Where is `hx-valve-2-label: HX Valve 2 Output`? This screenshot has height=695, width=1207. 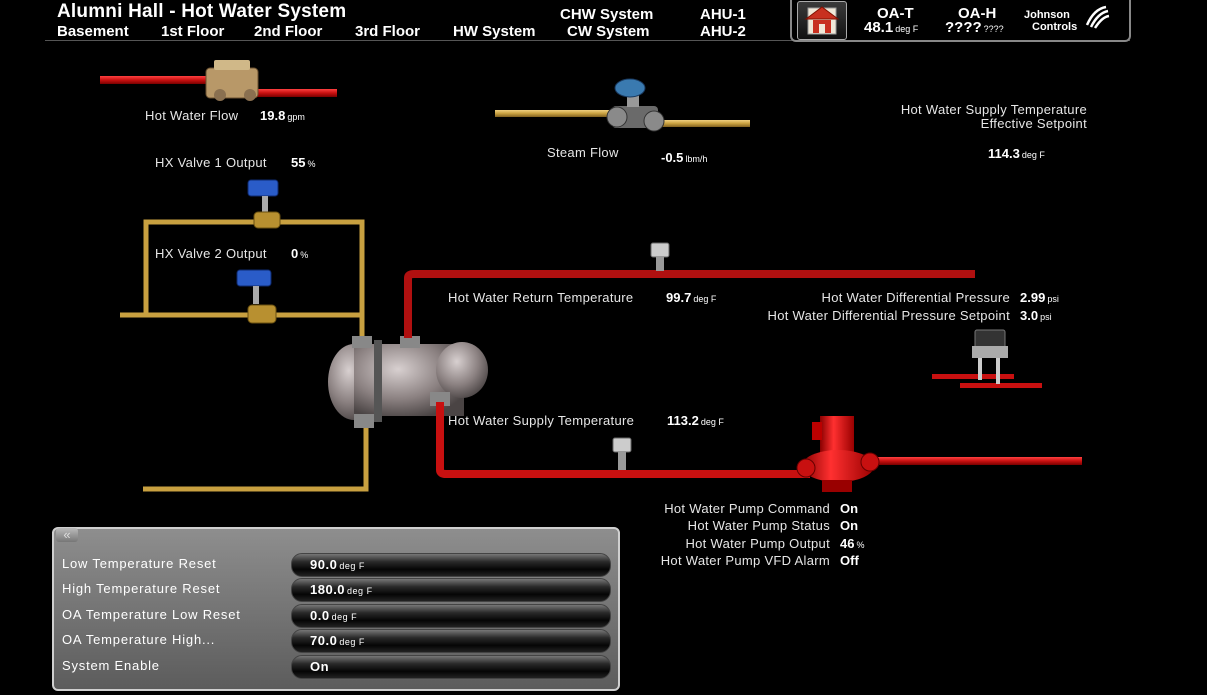 hx-valve-2-label: HX Valve 2 Output is located at coordinates (211, 253).